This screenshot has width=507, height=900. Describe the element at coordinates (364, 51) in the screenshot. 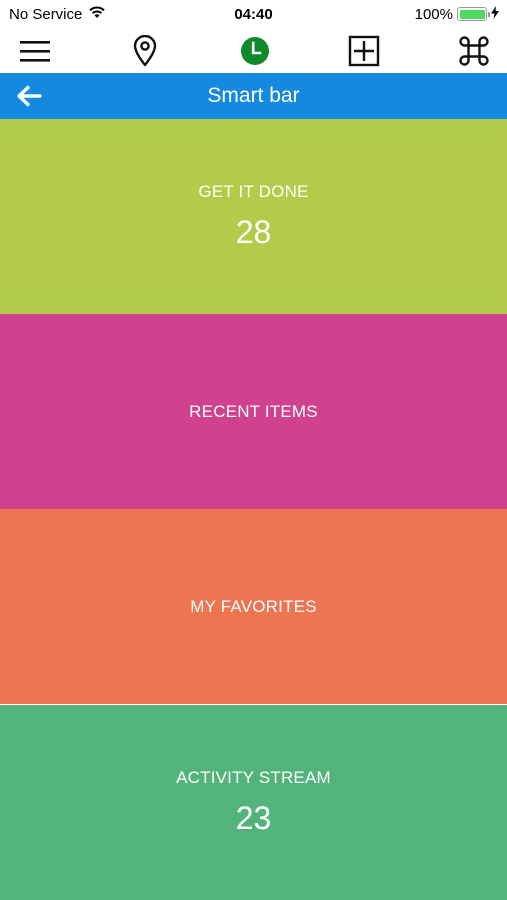

I see `add-box-icon` at that location.